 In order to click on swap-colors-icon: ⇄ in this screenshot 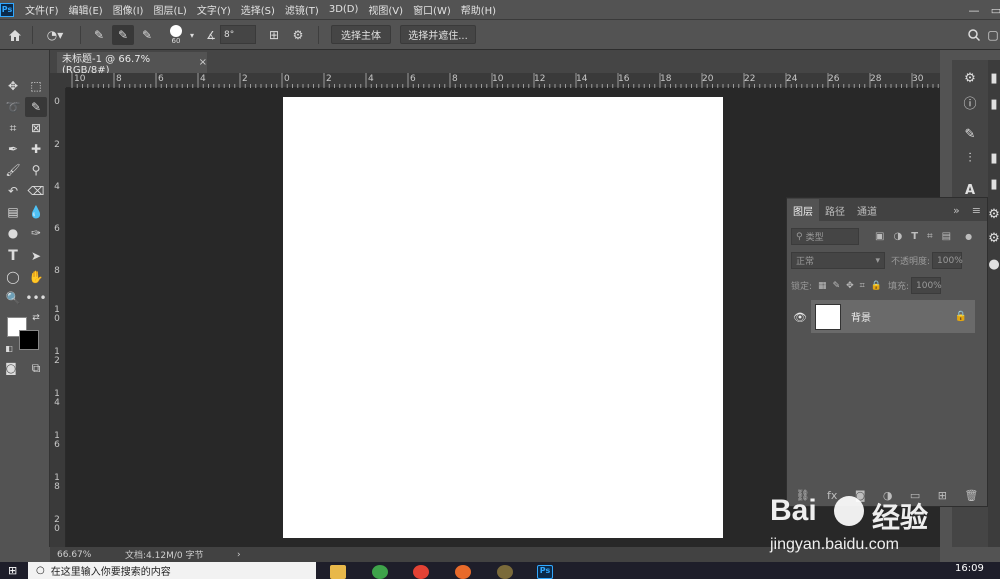, I will do `click(36, 318)`.